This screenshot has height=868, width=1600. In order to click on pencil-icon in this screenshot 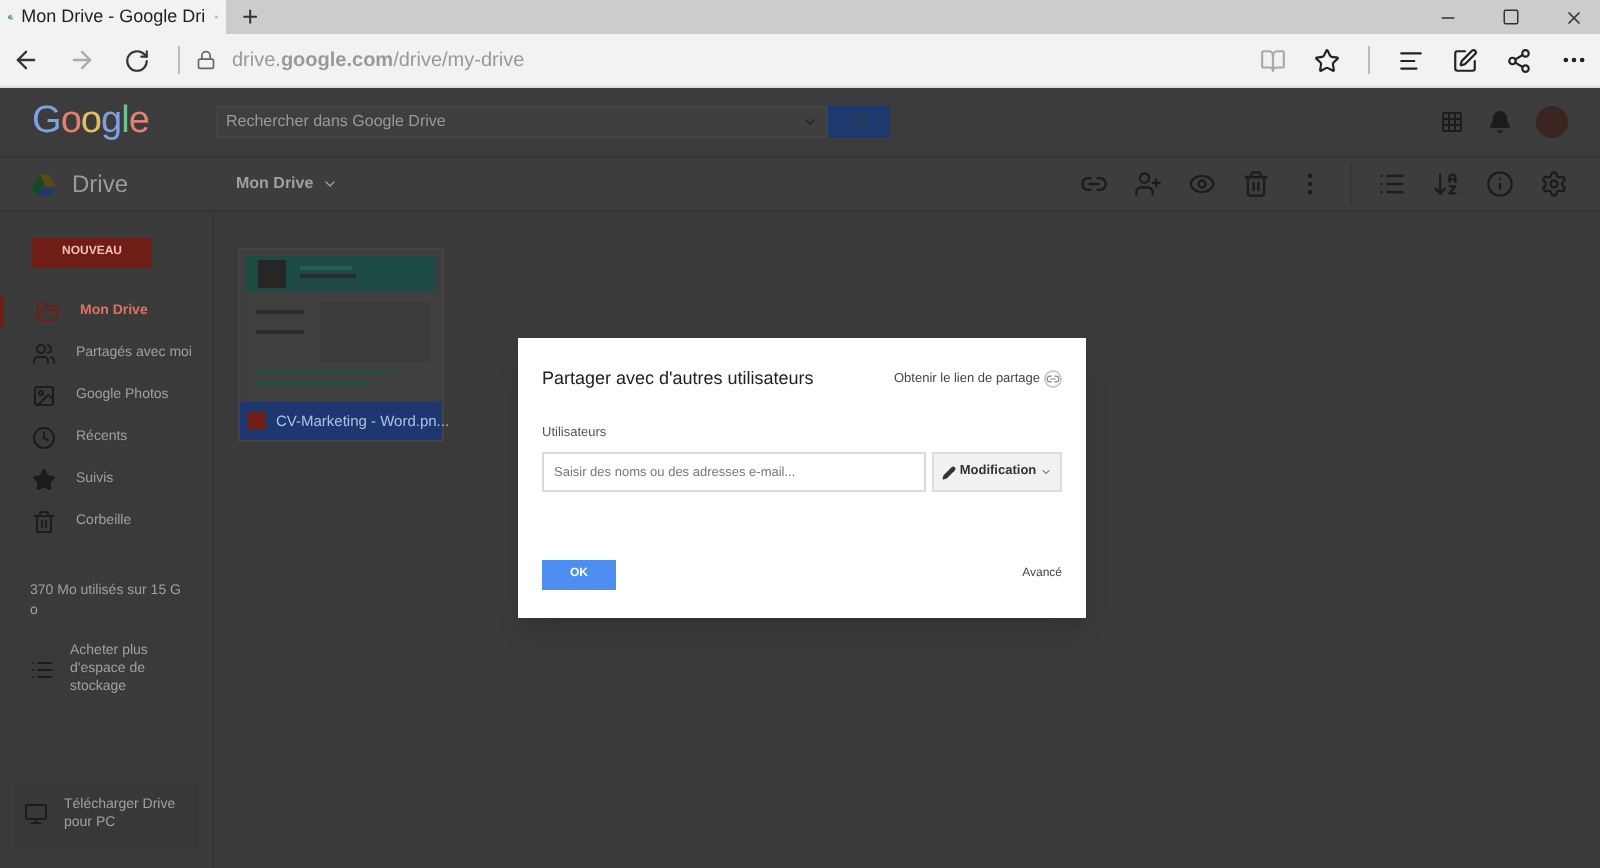, I will do `click(948, 472)`.